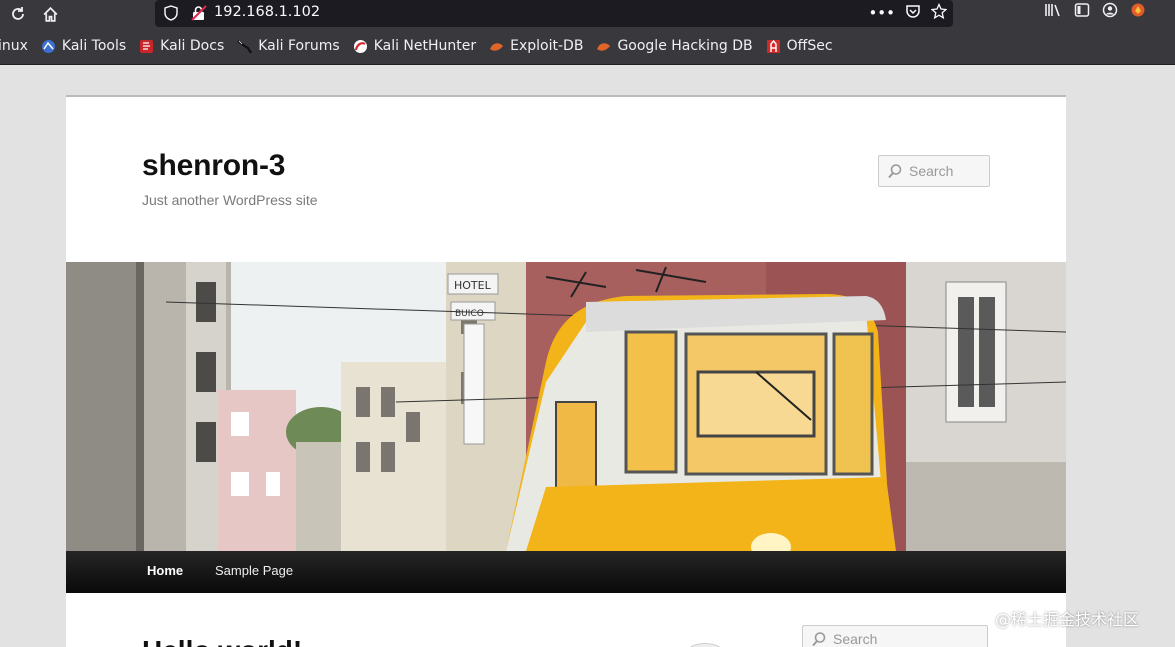 This screenshot has width=1175, height=647. What do you see at coordinates (1067, 619) in the screenshot?
I see `watermark-text: @稀土掘金技术社区` at bounding box center [1067, 619].